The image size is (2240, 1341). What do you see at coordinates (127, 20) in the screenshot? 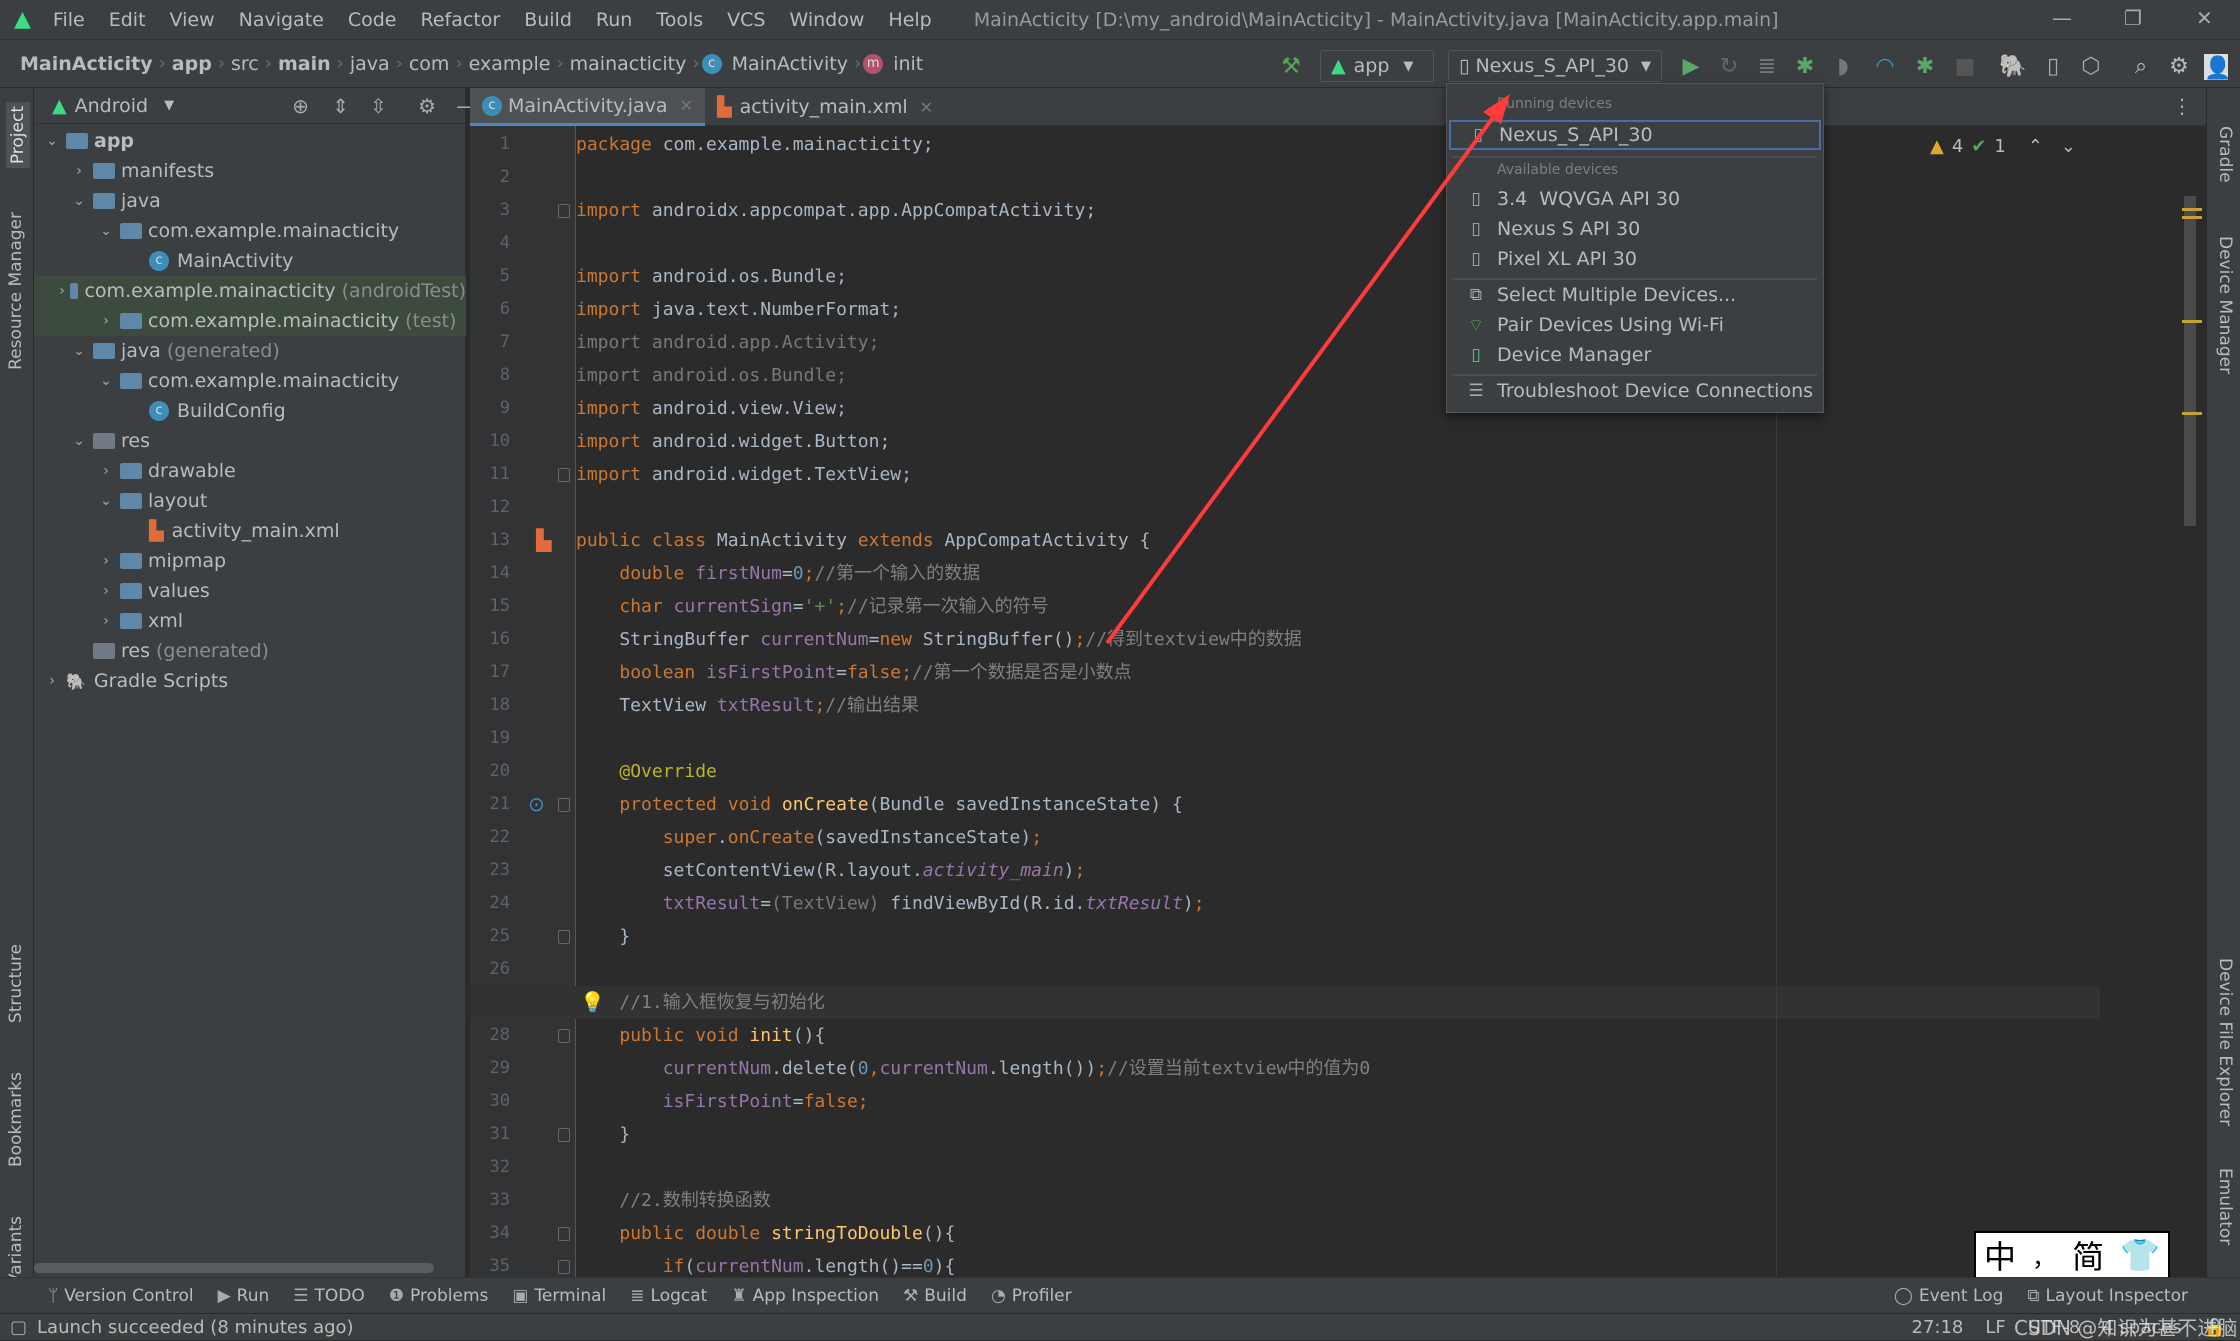
I see `menu-edit: Edit` at bounding box center [127, 20].